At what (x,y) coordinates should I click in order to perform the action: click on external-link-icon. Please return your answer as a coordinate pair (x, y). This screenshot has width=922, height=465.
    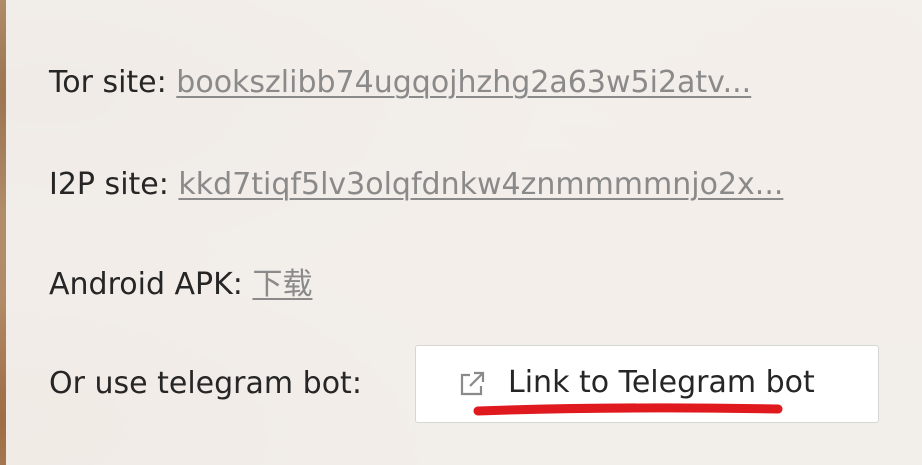
    Looking at the image, I should click on (472, 383).